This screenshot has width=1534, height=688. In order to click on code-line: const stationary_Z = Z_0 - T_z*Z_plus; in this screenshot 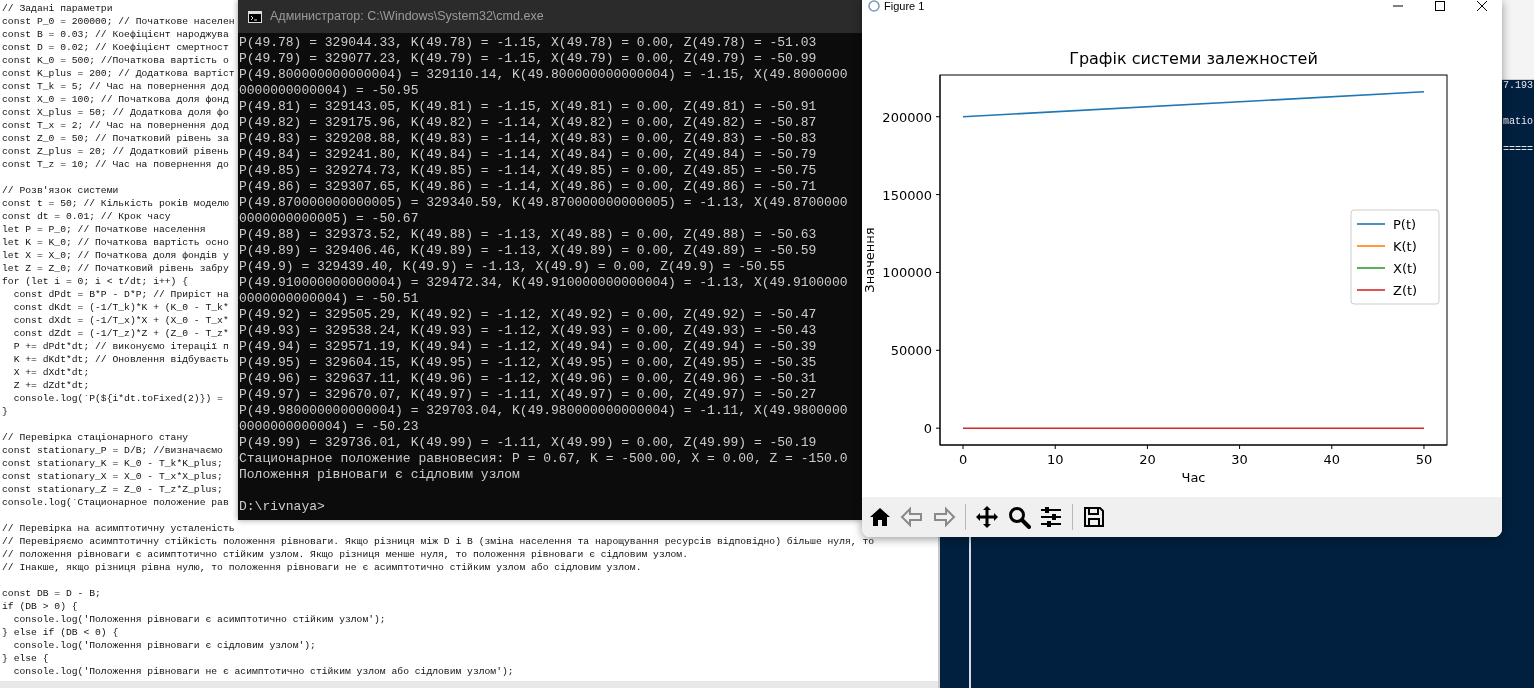, I will do `click(112, 489)`.